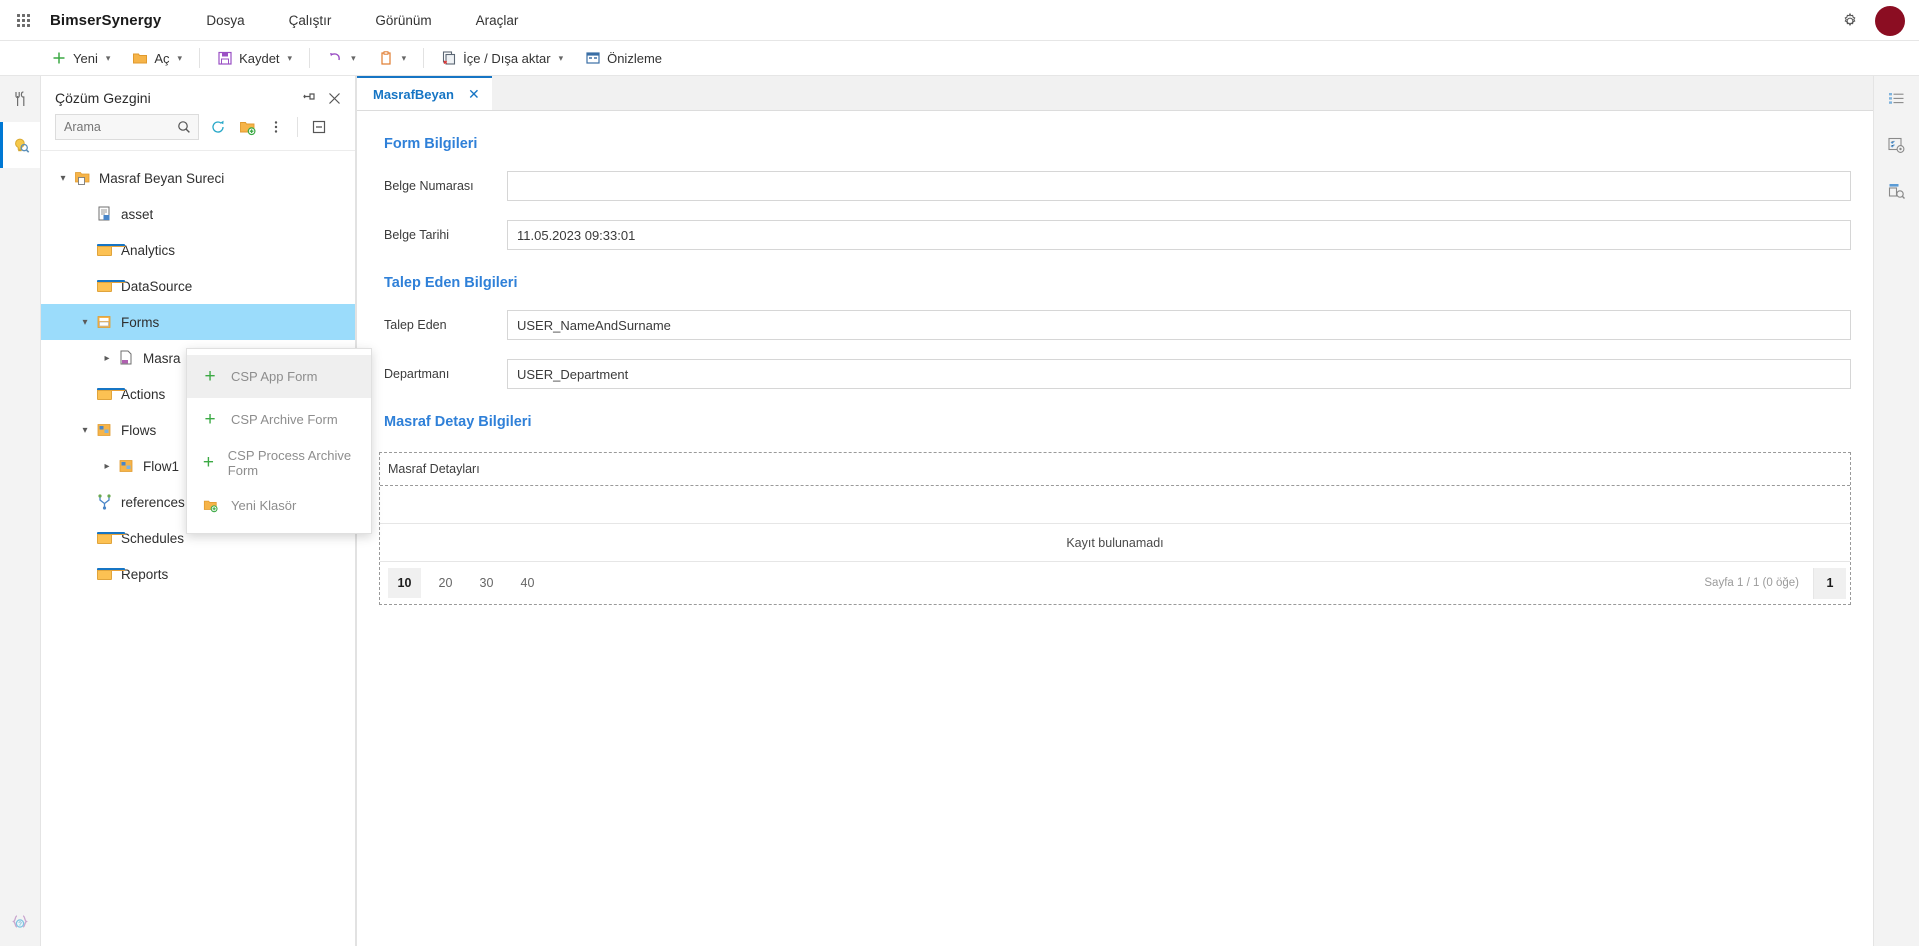  What do you see at coordinates (104, 322) in the screenshot?
I see `forms-icon` at bounding box center [104, 322].